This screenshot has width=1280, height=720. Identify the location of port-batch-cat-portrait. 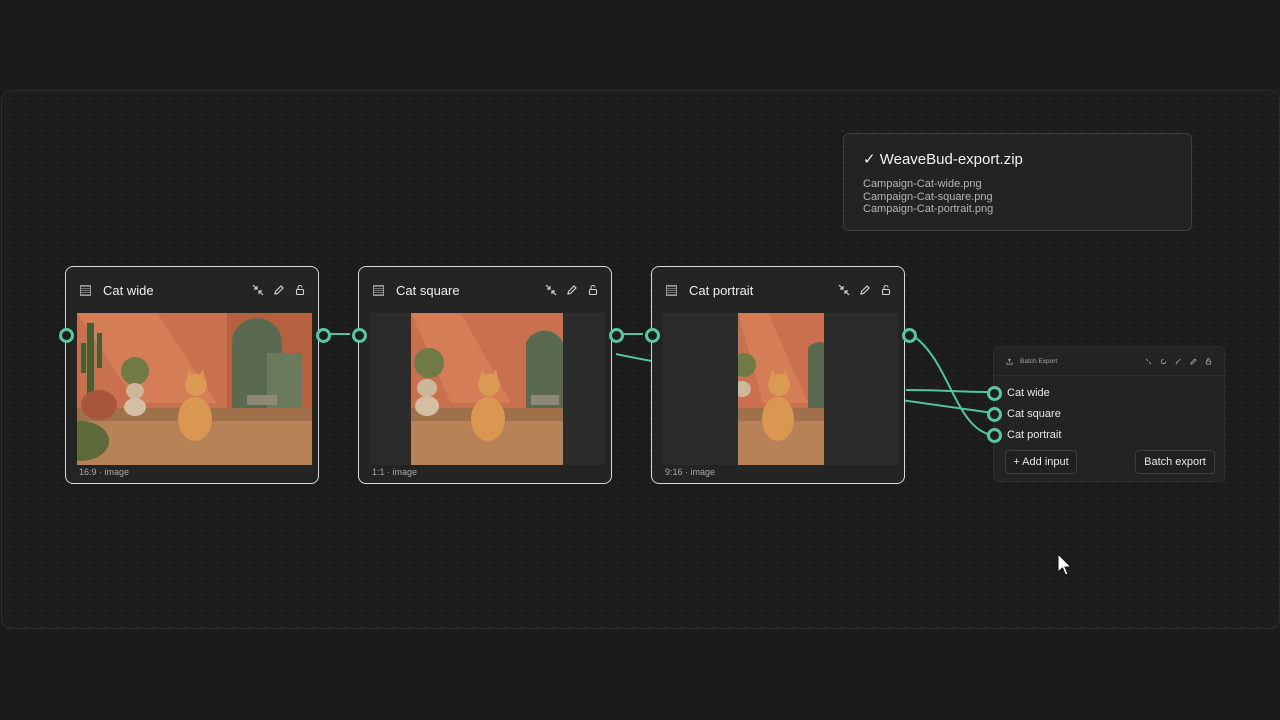
(994, 435).